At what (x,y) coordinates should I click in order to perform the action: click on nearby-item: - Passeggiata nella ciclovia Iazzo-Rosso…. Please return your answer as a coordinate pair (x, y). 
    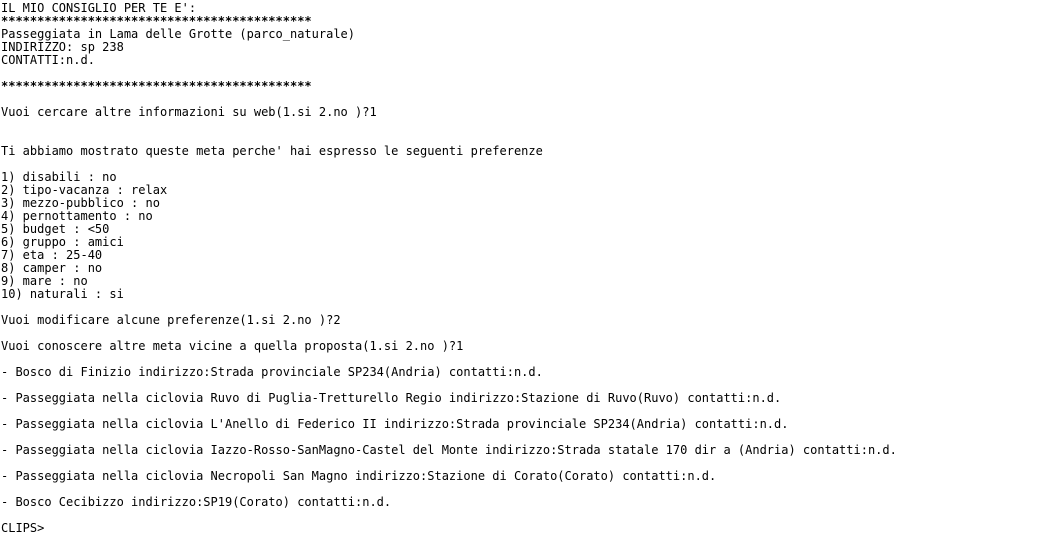
    Looking at the image, I should click on (449, 450).